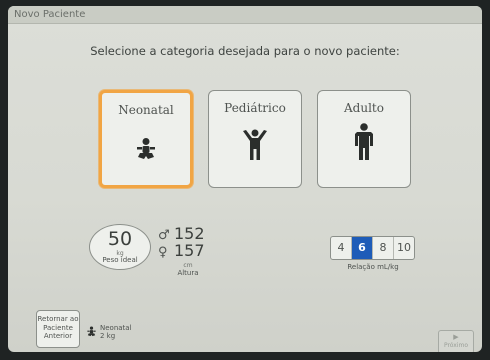  What do you see at coordinates (58, 336) in the screenshot?
I see `previous-patient-label-line3: Anterior` at bounding box center [58, 336].